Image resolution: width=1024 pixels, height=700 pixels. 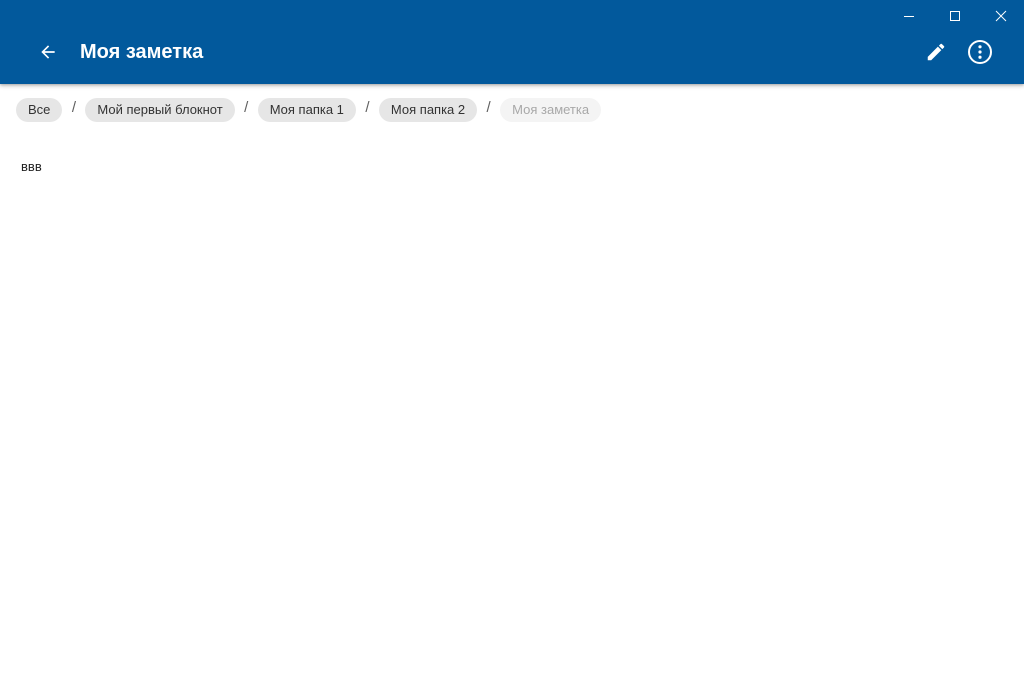 What do you see at coordinates (142, 52) in the screenshot?
I see `page-title: Моя заметка` at bounding box center [142, 52].